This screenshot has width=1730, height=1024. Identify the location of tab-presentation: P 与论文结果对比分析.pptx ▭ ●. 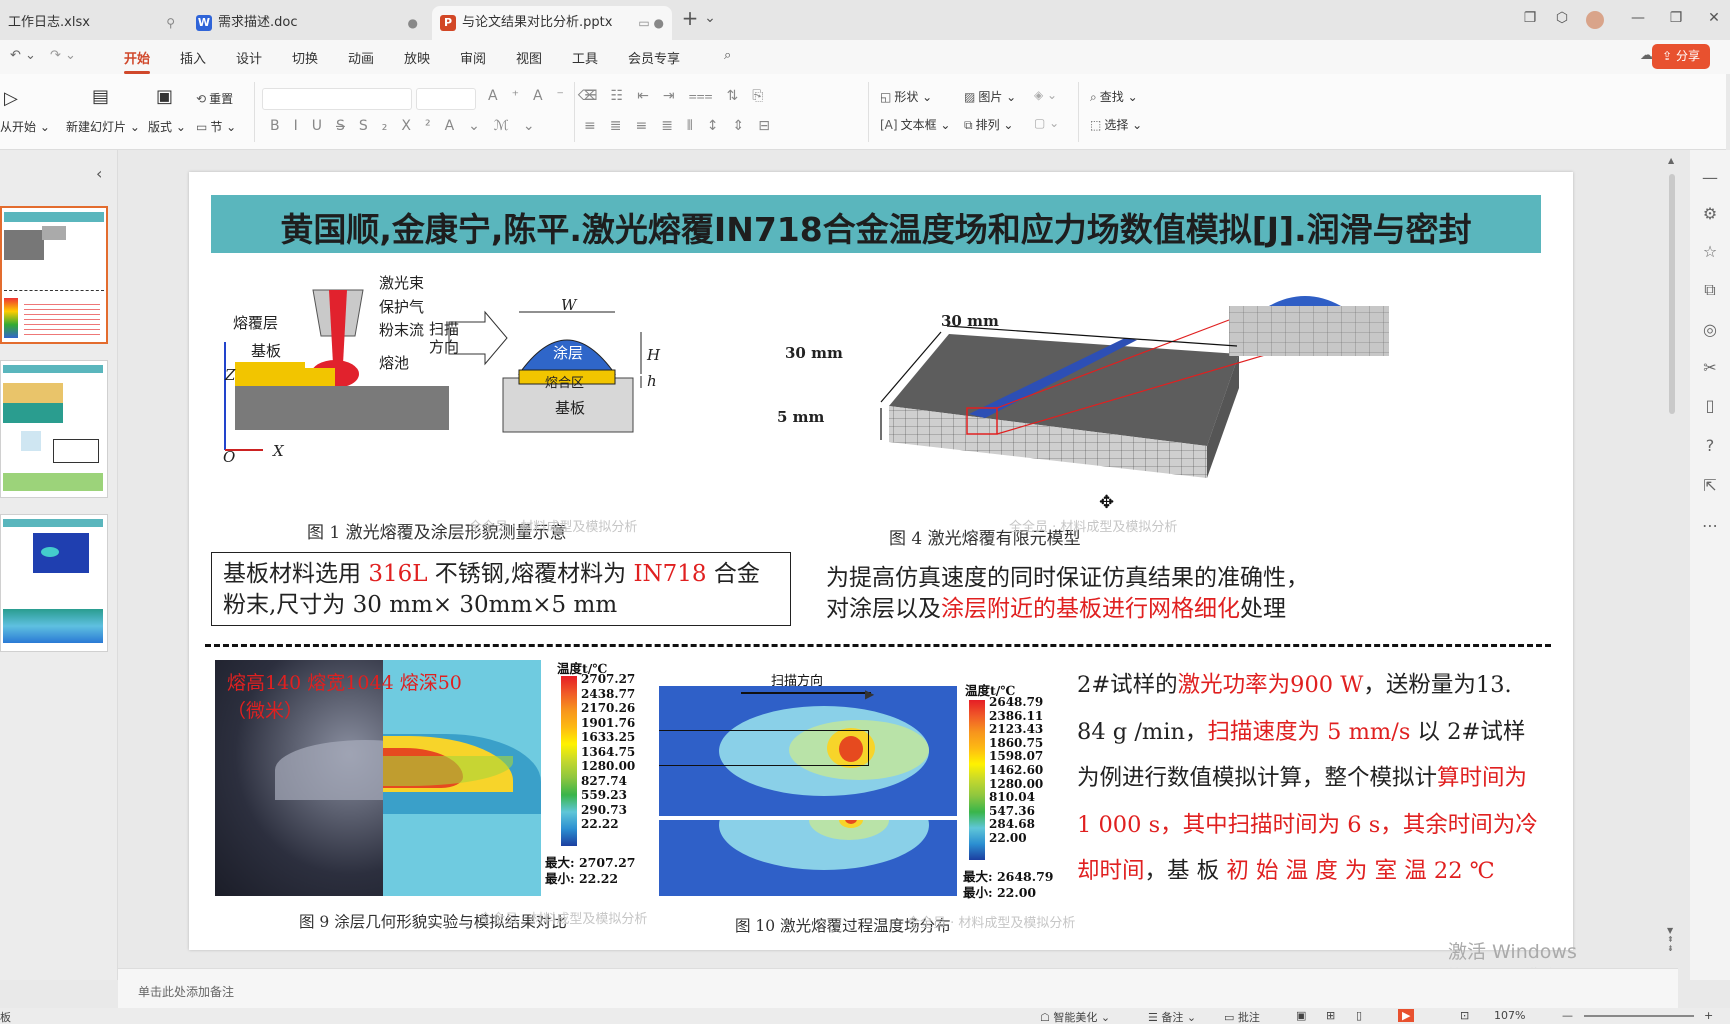
(552, 23).